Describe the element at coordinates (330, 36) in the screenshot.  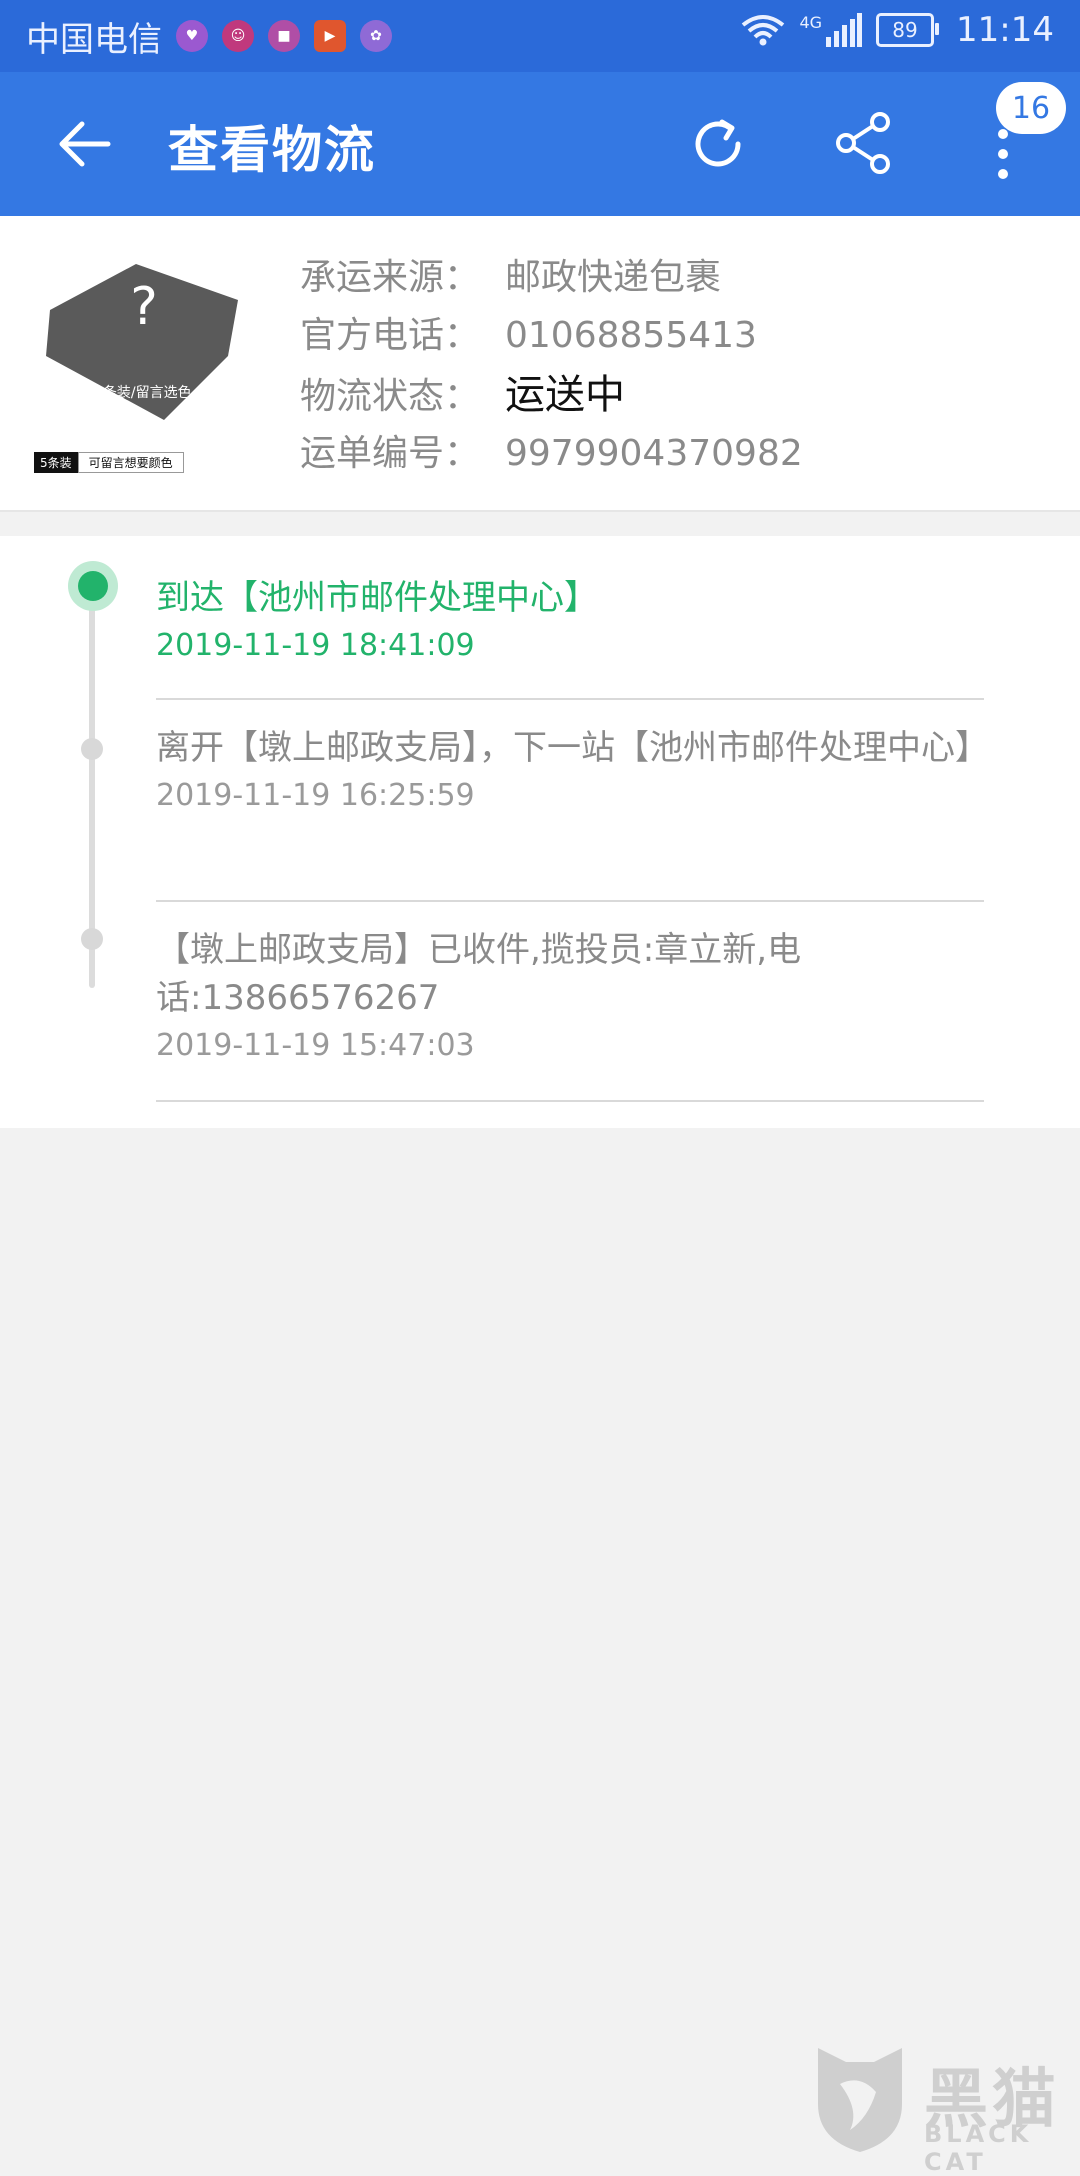
I see `video-app-icon: ▶` at that location.